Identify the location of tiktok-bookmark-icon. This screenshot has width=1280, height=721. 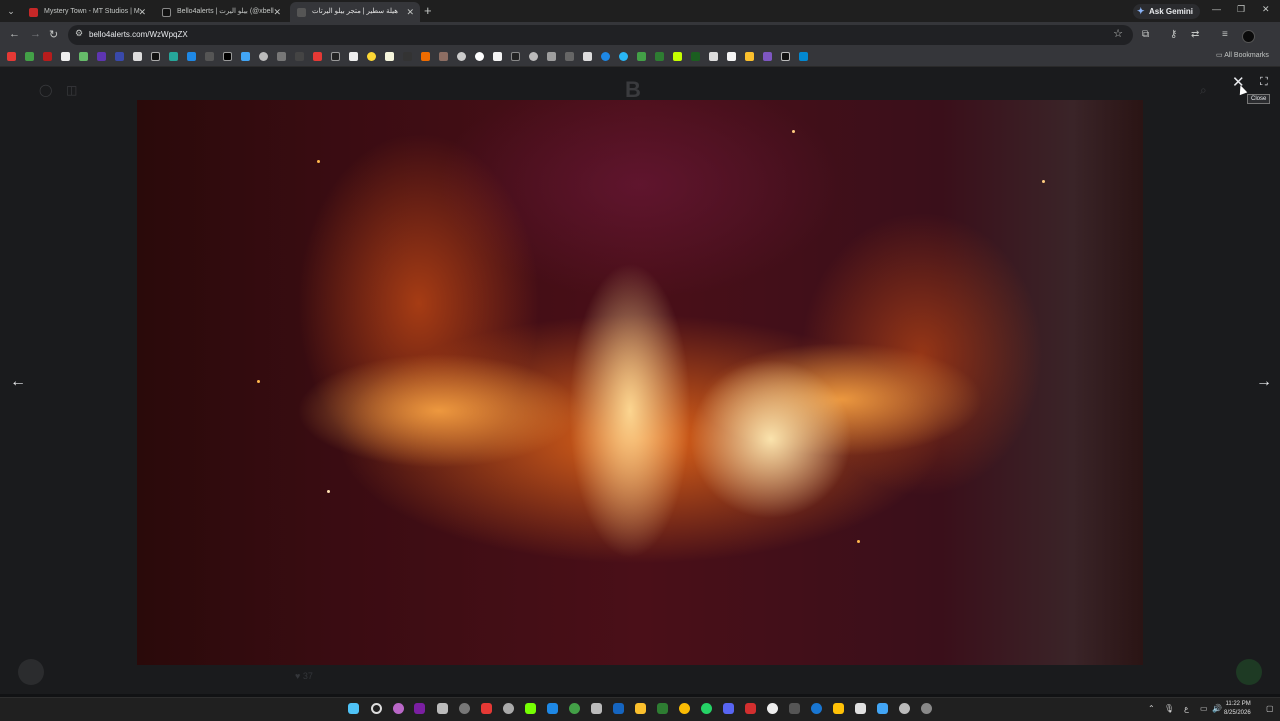
(227, 56).